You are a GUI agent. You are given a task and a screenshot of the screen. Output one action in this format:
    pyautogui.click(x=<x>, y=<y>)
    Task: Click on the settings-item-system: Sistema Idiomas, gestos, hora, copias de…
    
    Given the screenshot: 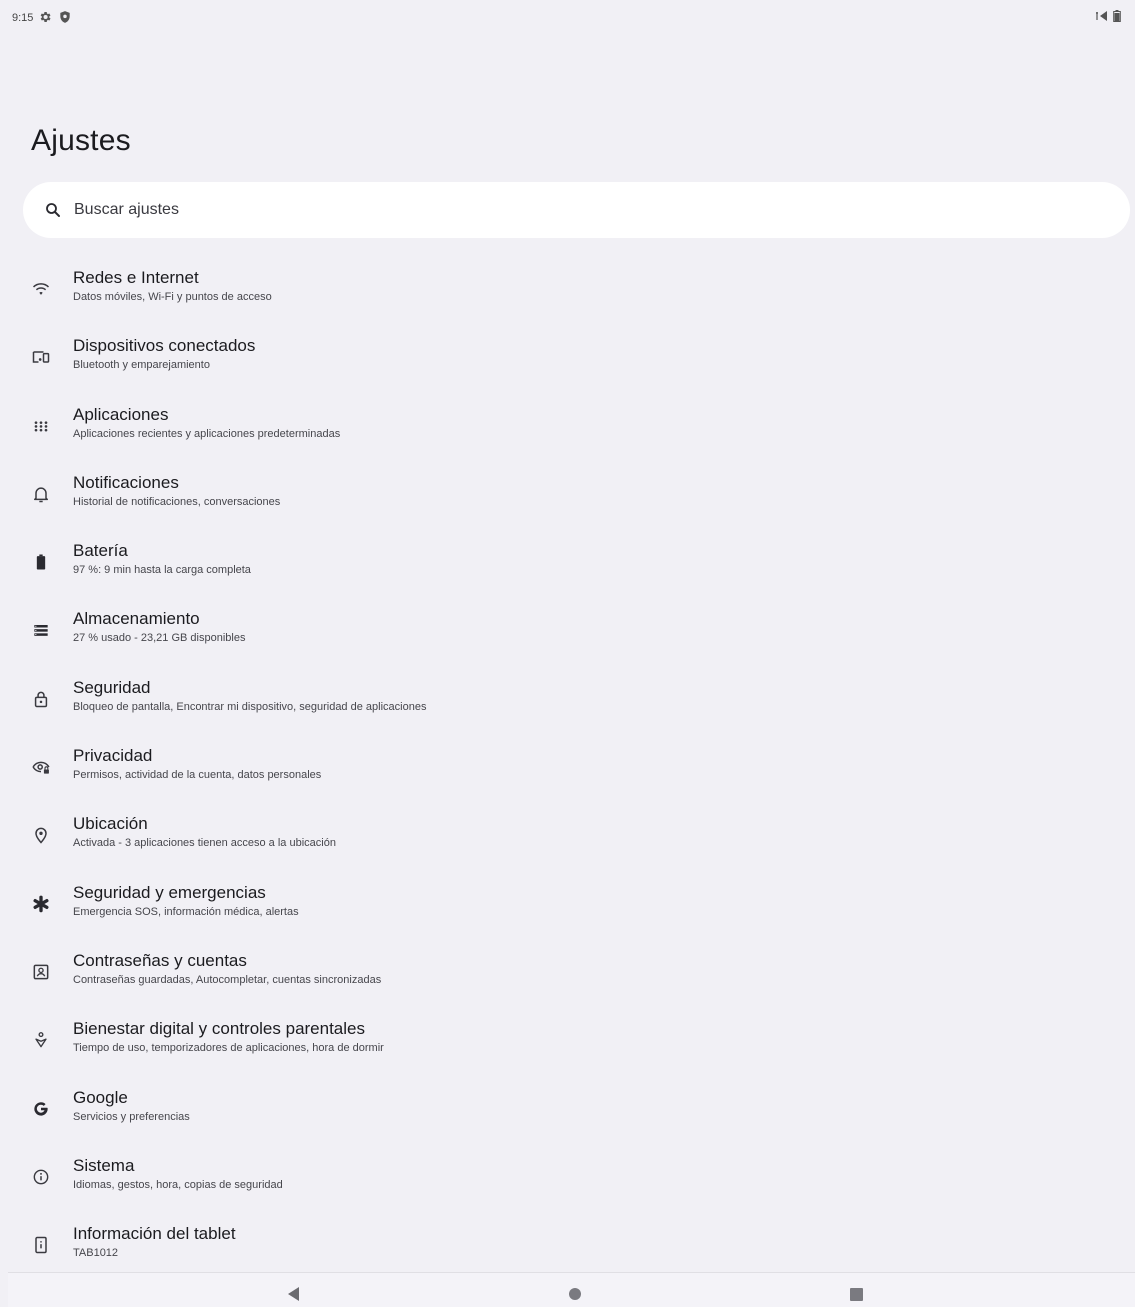 What is the action you would take?
    pyautogui.click(x=567, y=1178)
    